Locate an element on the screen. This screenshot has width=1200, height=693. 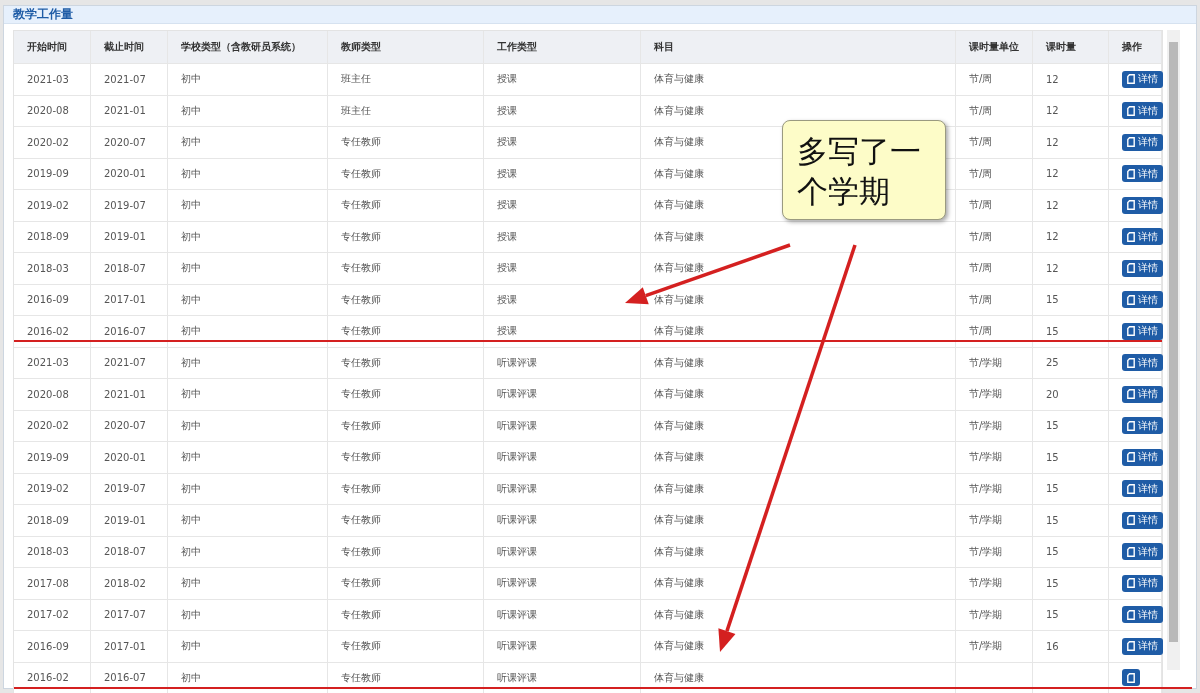
column-header: 学校类型（含教研员系统） is located at coordinates (248, 47).